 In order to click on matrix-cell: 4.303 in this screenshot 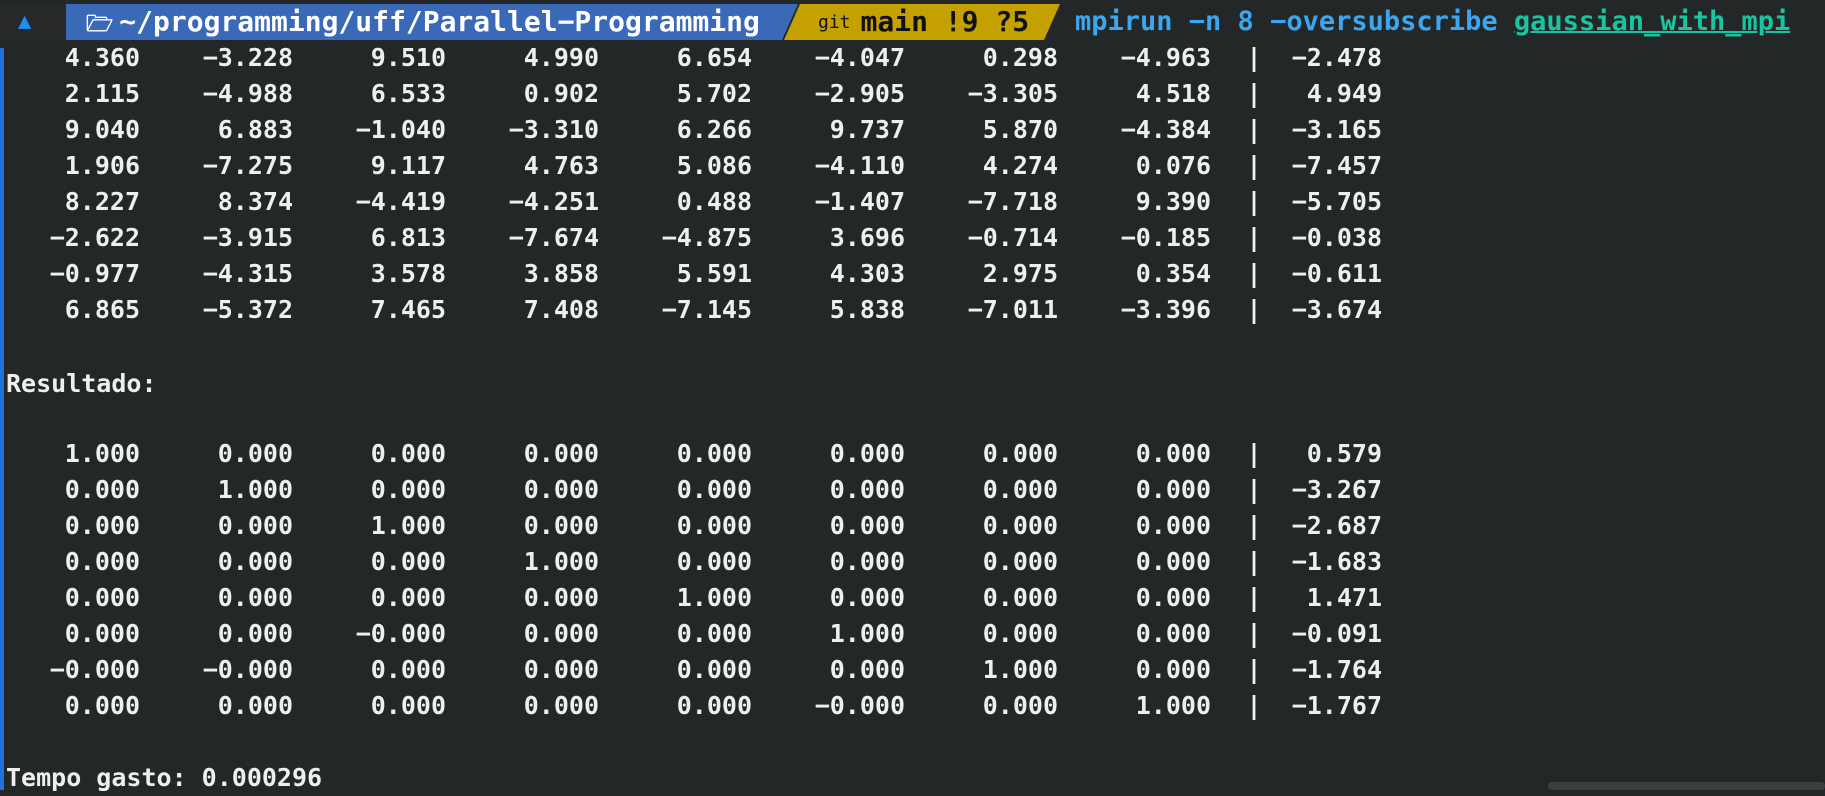, I will do `click(867, 273)`.